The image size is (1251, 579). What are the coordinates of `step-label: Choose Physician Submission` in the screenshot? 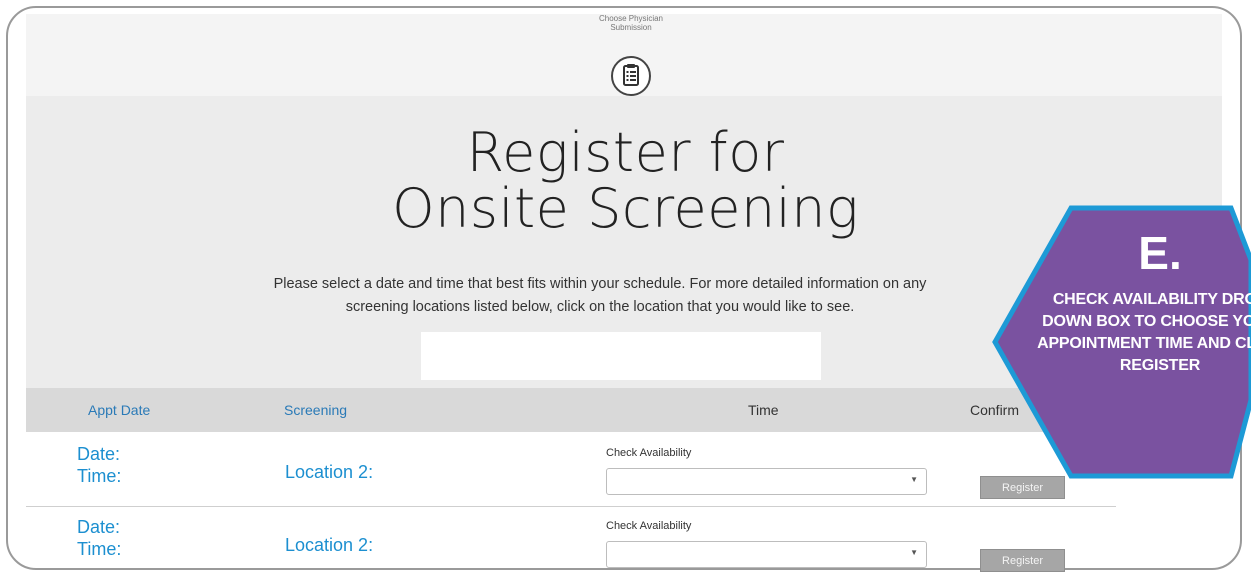 It's located at (631, 23).